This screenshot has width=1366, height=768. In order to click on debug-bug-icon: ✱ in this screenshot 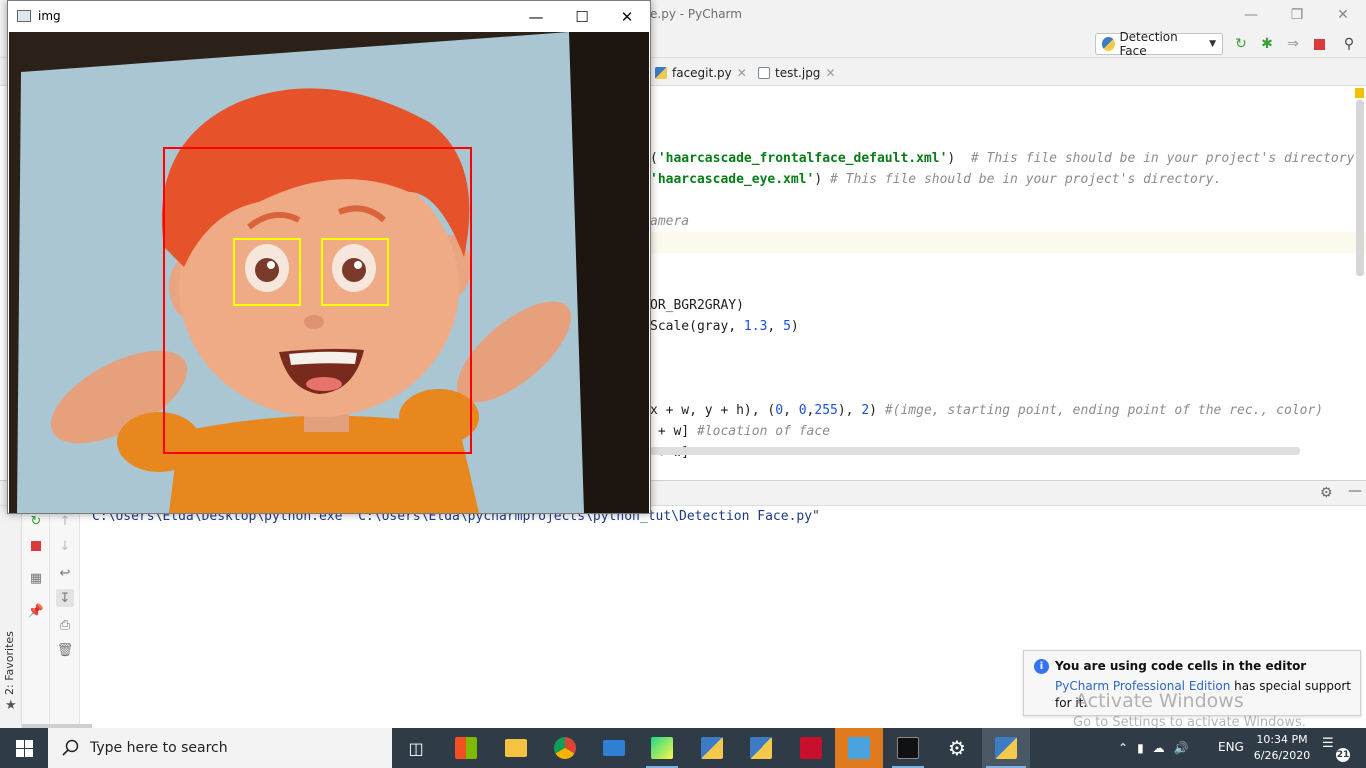, I will do `click(1267, 44)`.